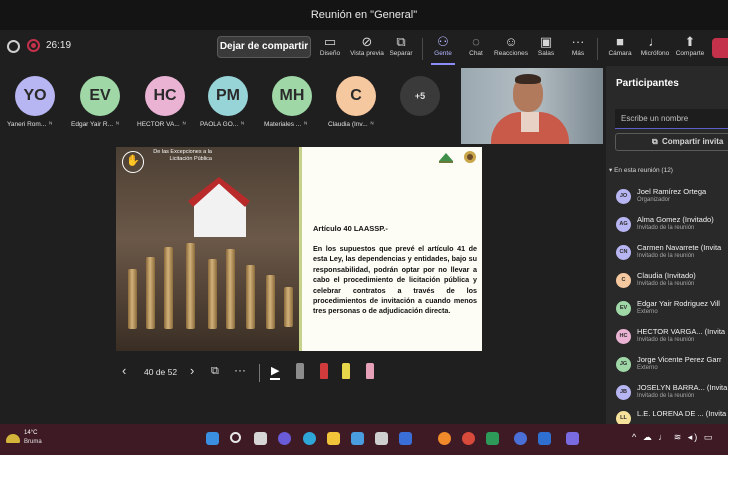  Describe the element at coordinates (212, 438) in the screenshot. I see `start-icon` at that location.